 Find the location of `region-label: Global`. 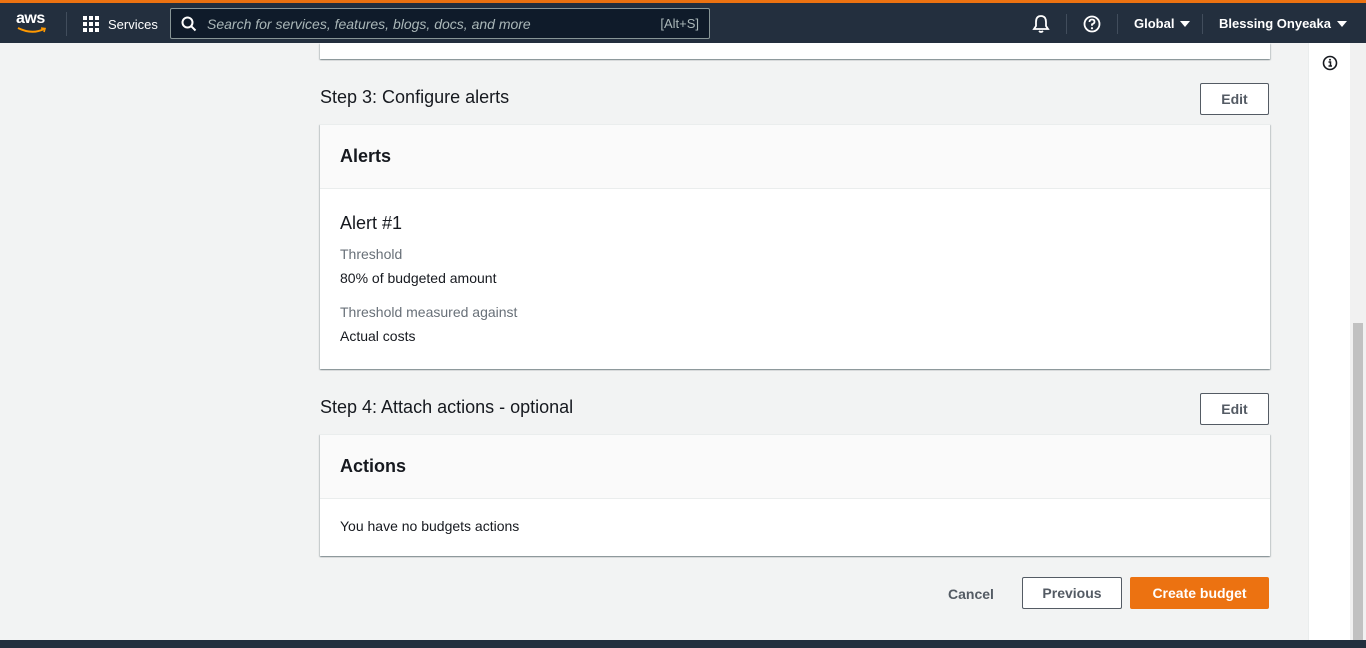

region-label: Global is located at coordinates (1154, 23).